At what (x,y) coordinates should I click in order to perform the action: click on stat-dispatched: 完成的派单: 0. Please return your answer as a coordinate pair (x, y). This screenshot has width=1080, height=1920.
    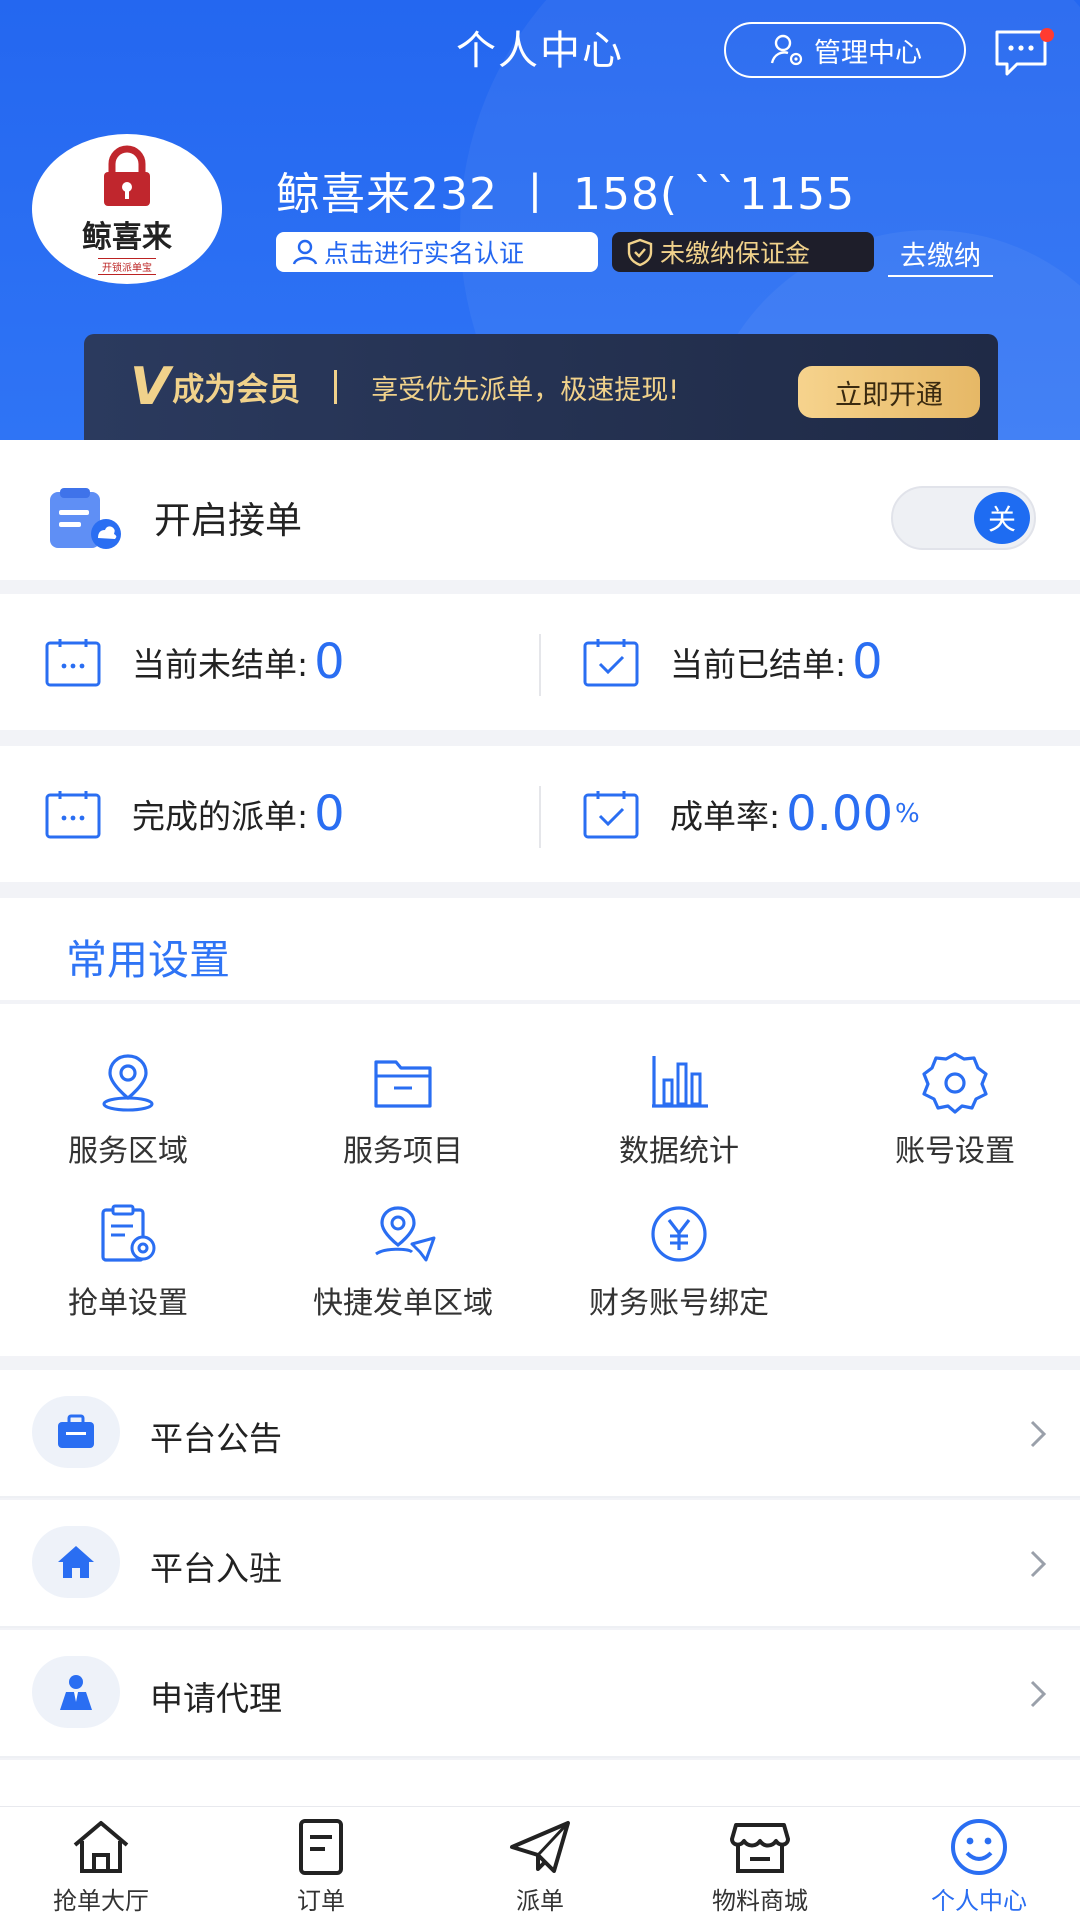
    Looking at the image, I should click on (194, 814).